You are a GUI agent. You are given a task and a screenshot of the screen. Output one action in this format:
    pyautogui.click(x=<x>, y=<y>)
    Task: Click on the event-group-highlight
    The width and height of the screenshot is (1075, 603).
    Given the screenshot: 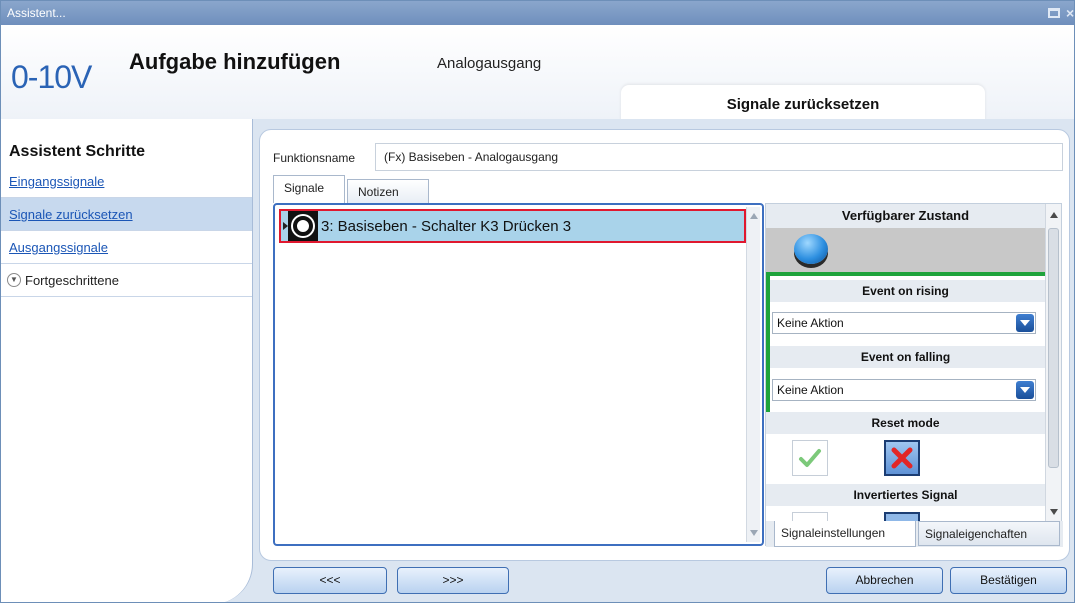 What is the action you would take?
    pyautogui.click(x=908, y=344)
    